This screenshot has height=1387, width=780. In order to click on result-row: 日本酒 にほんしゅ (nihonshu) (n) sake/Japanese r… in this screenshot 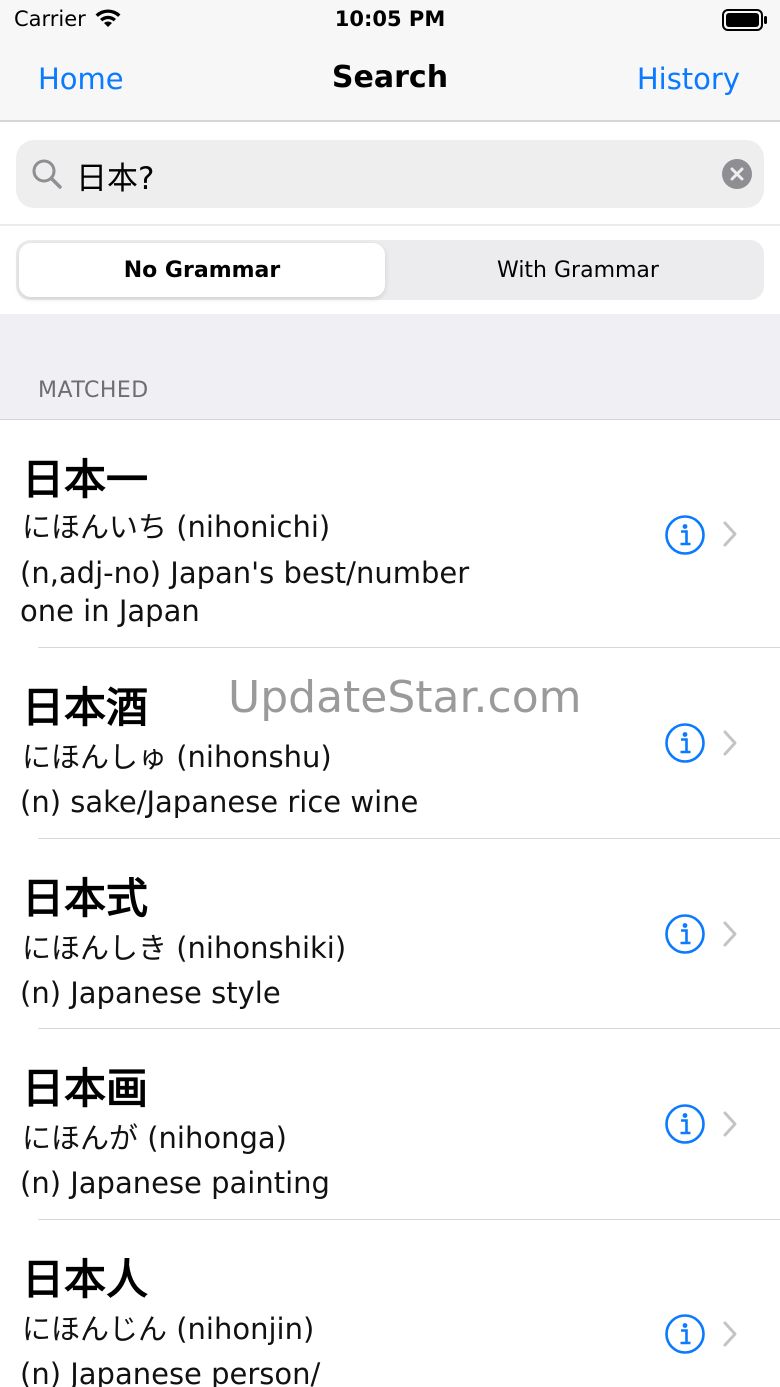, I will do `click(390, 743)`.